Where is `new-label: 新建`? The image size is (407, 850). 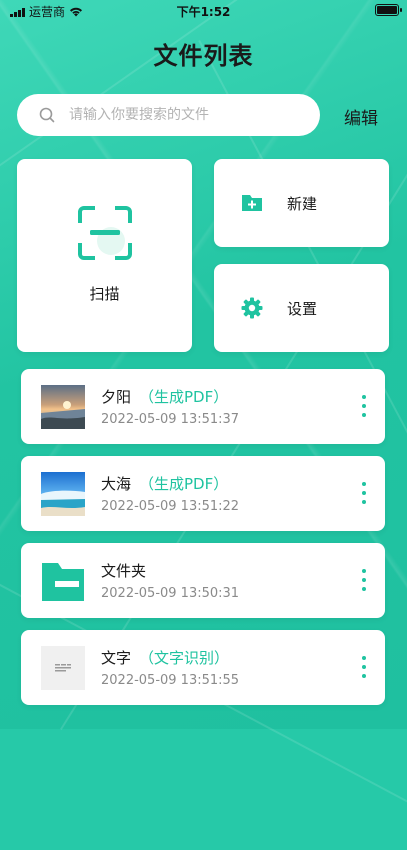
new-label: 新建 is located at coordinates (302, 204).